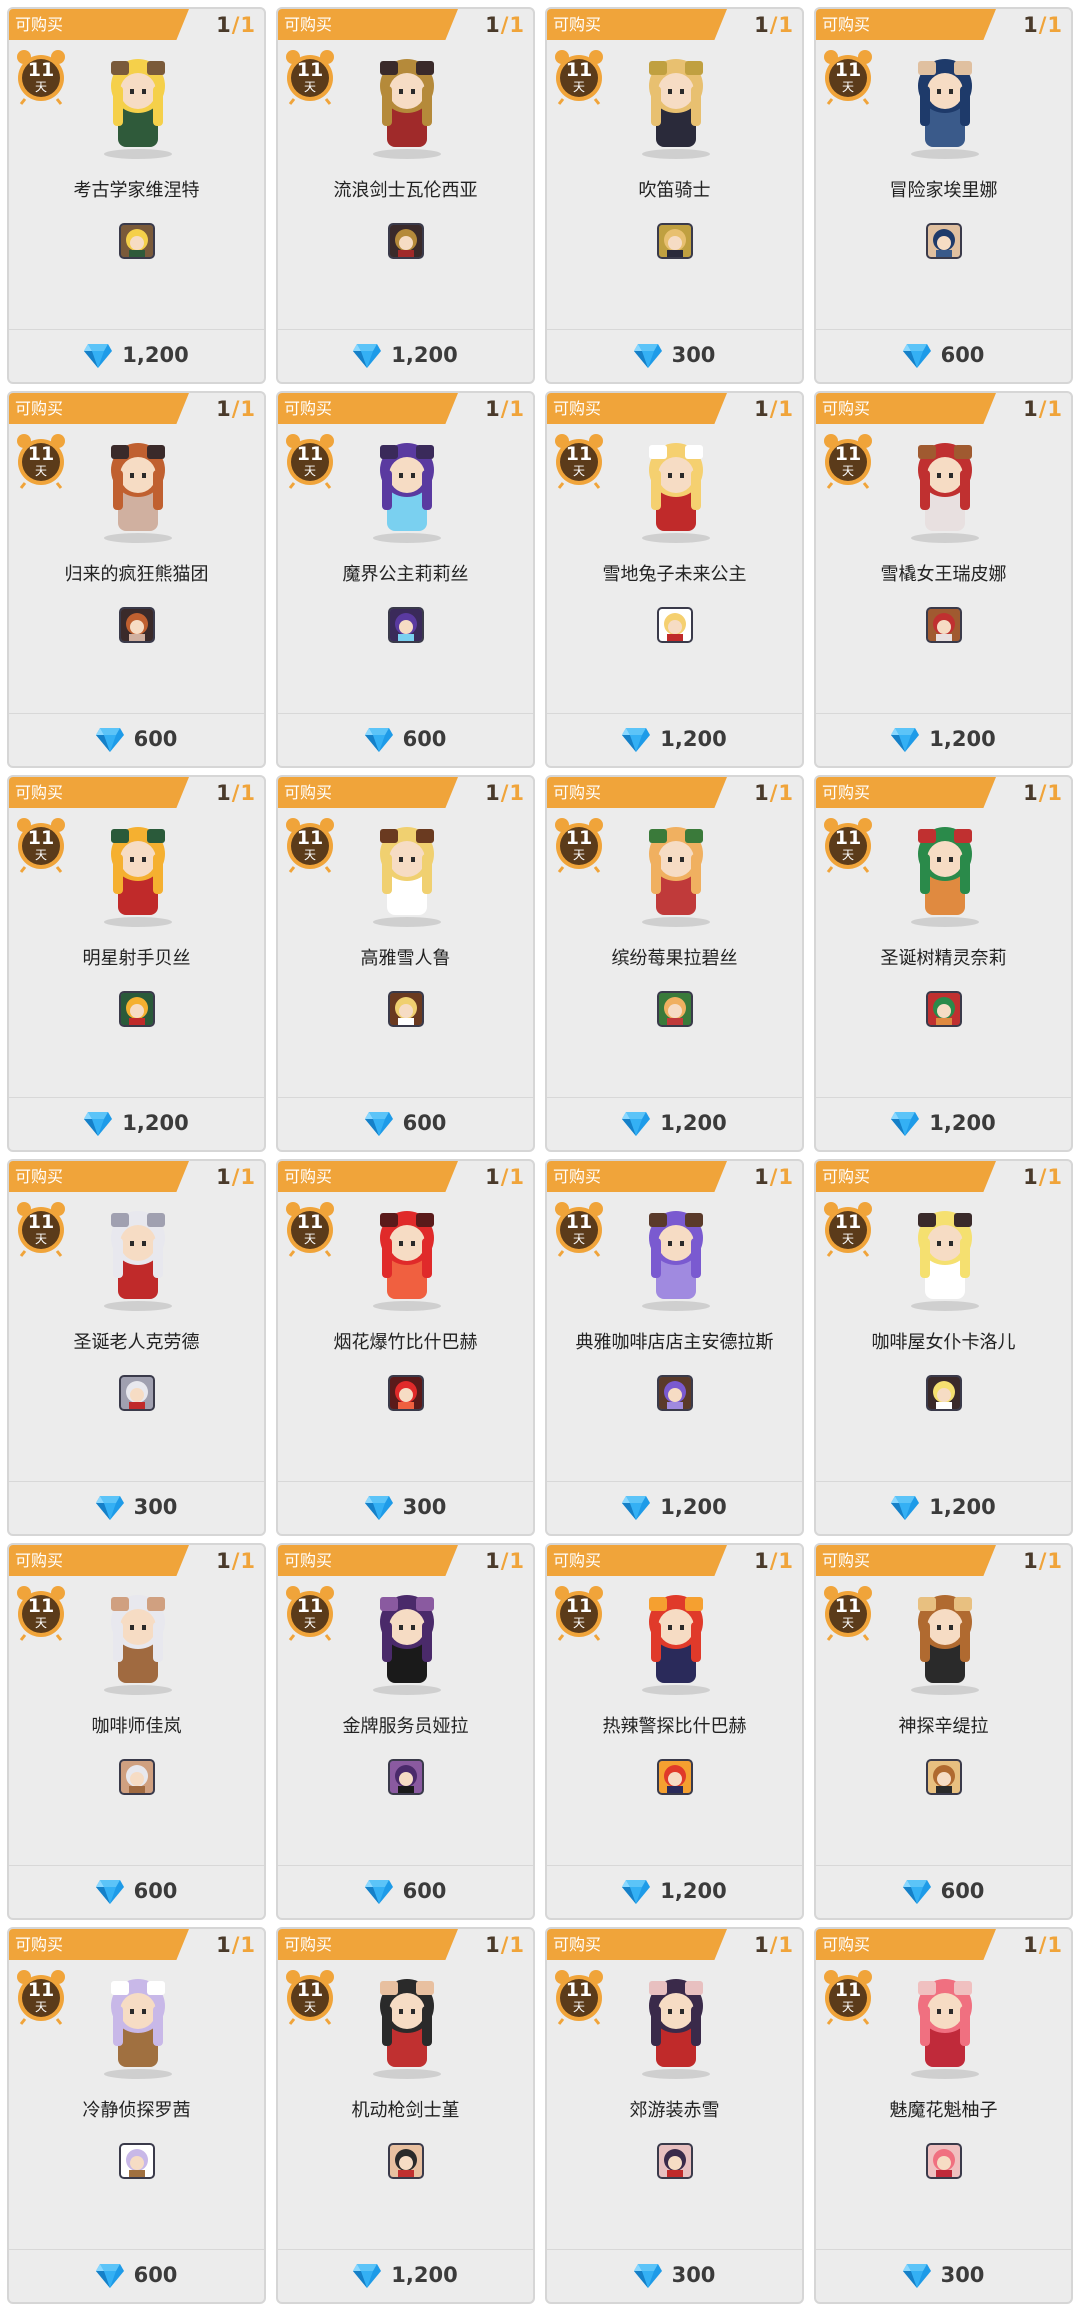 The height and width of the screenshot is (2307, 1080). I want to click on price-value: 600, so click(155, 1891).